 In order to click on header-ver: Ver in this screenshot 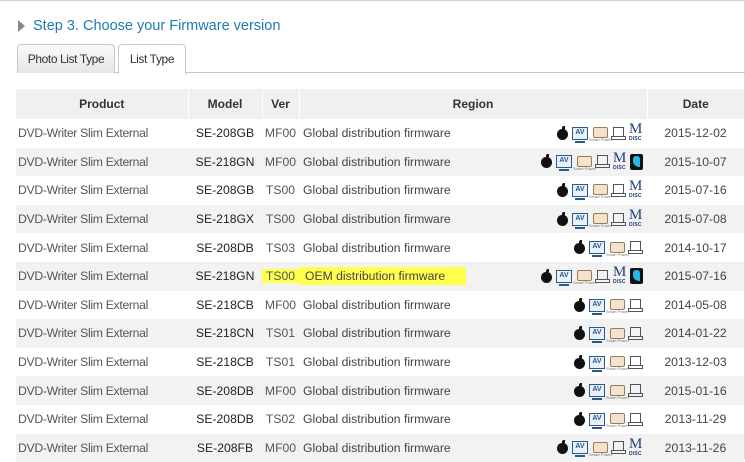, I will do `click(281, 104)`.